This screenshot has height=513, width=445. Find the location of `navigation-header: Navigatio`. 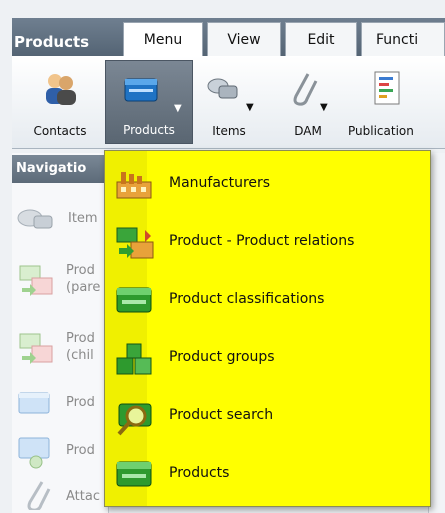

navigation-header: Navigatio is located at coordinates (58, 169).